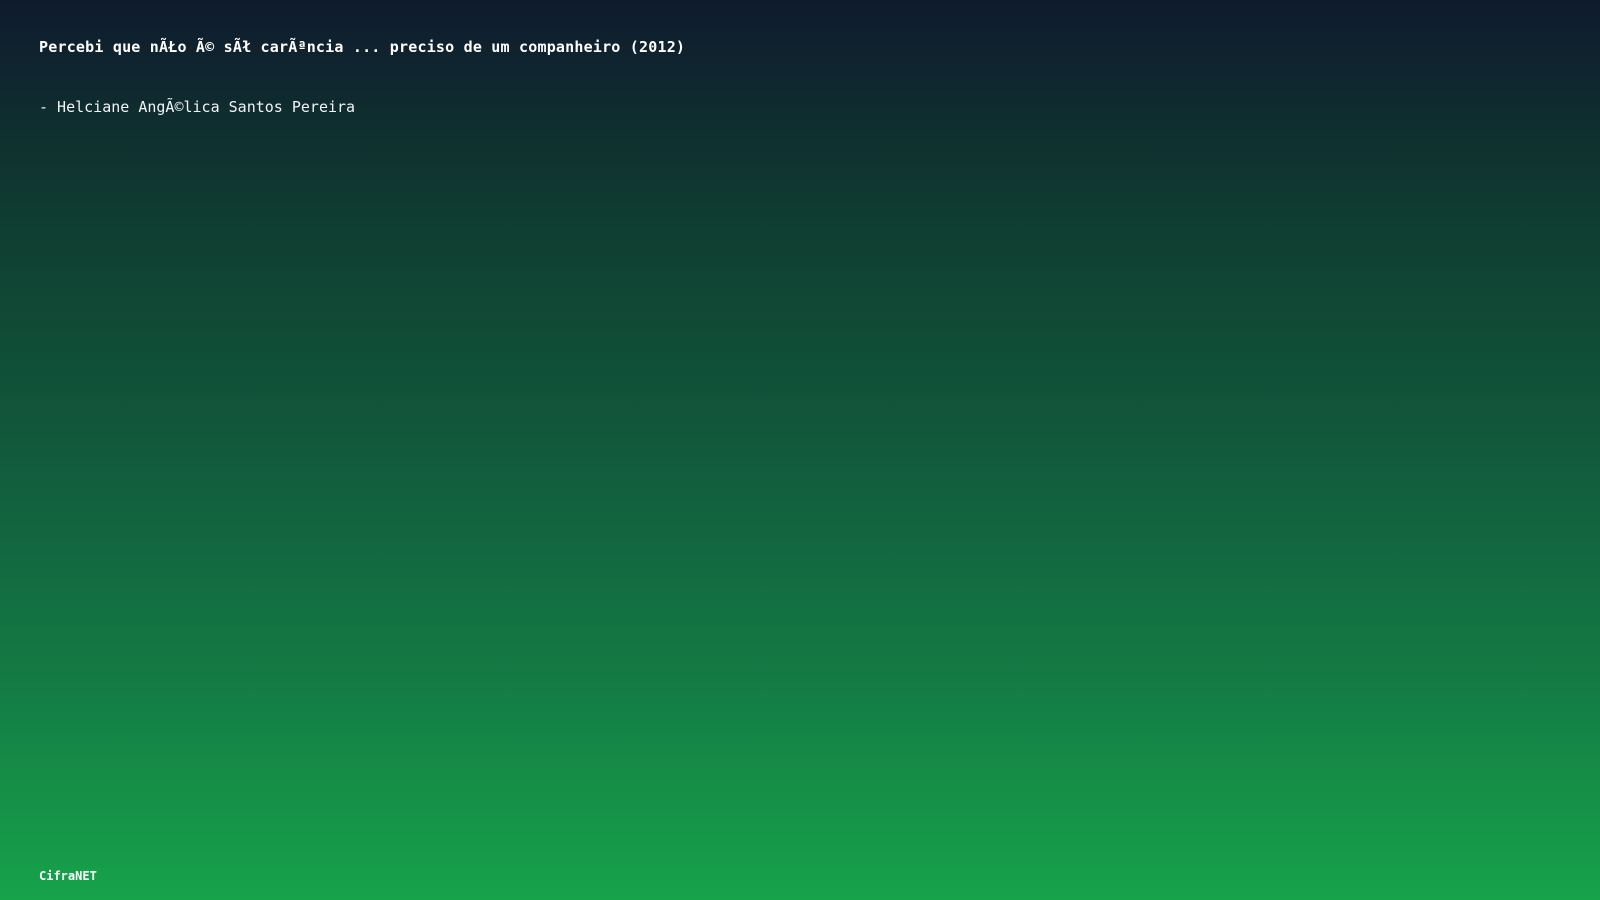 The width and height of the screenshot is (1600, 900). What do you see at coordinates (68, 876) in the screenshot?
I see `brand-label: CifraNET` at bounding box center [68, 876].